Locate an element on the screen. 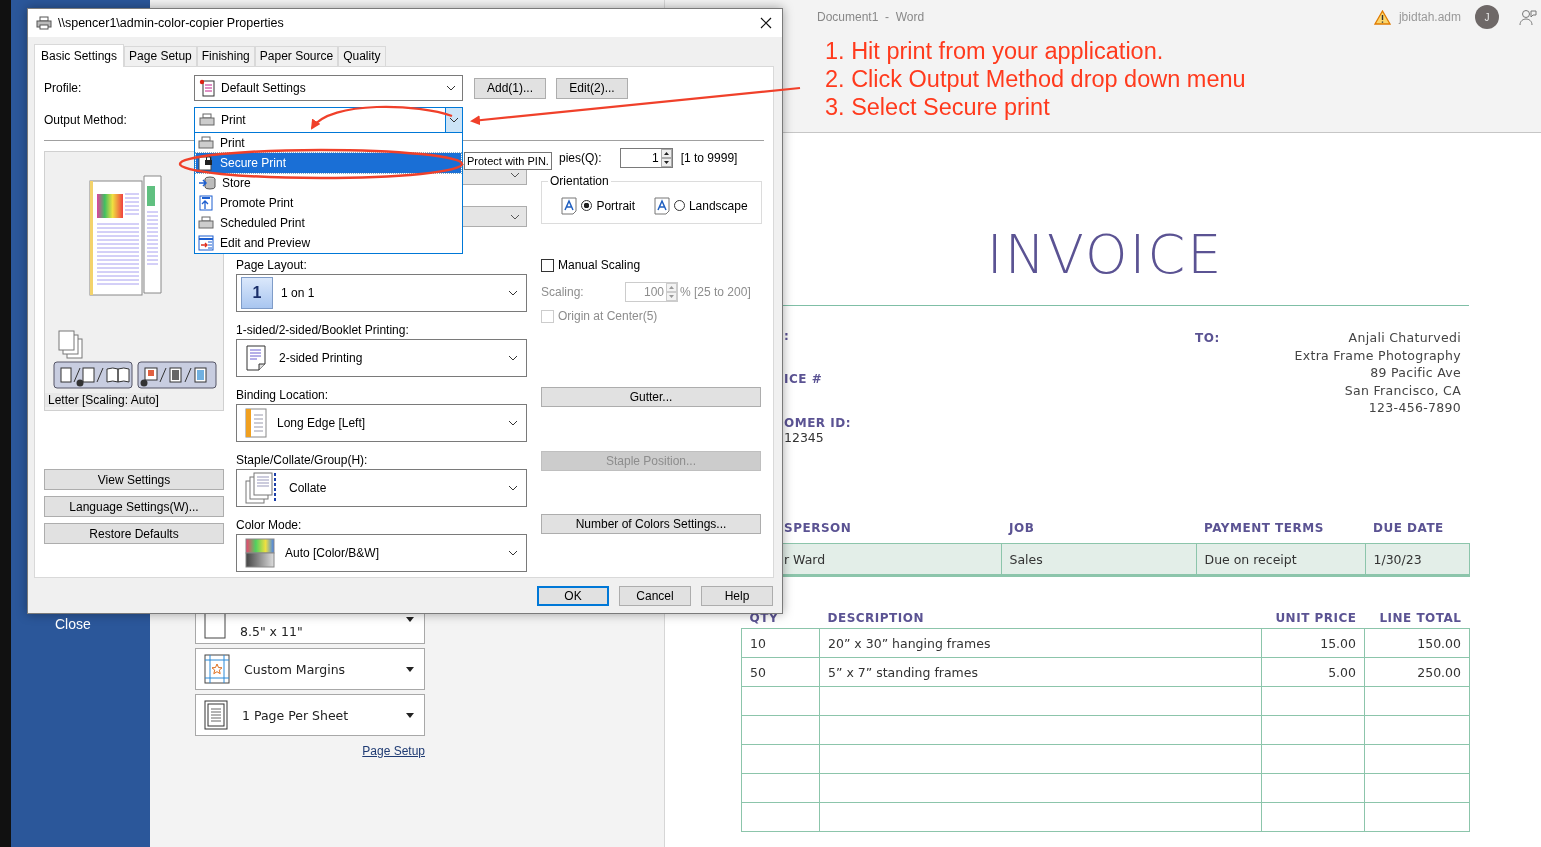 Image resolution: width=1541 pixels, height=847 pixels. duplex-page-icon is located at coordinates (257, 358).